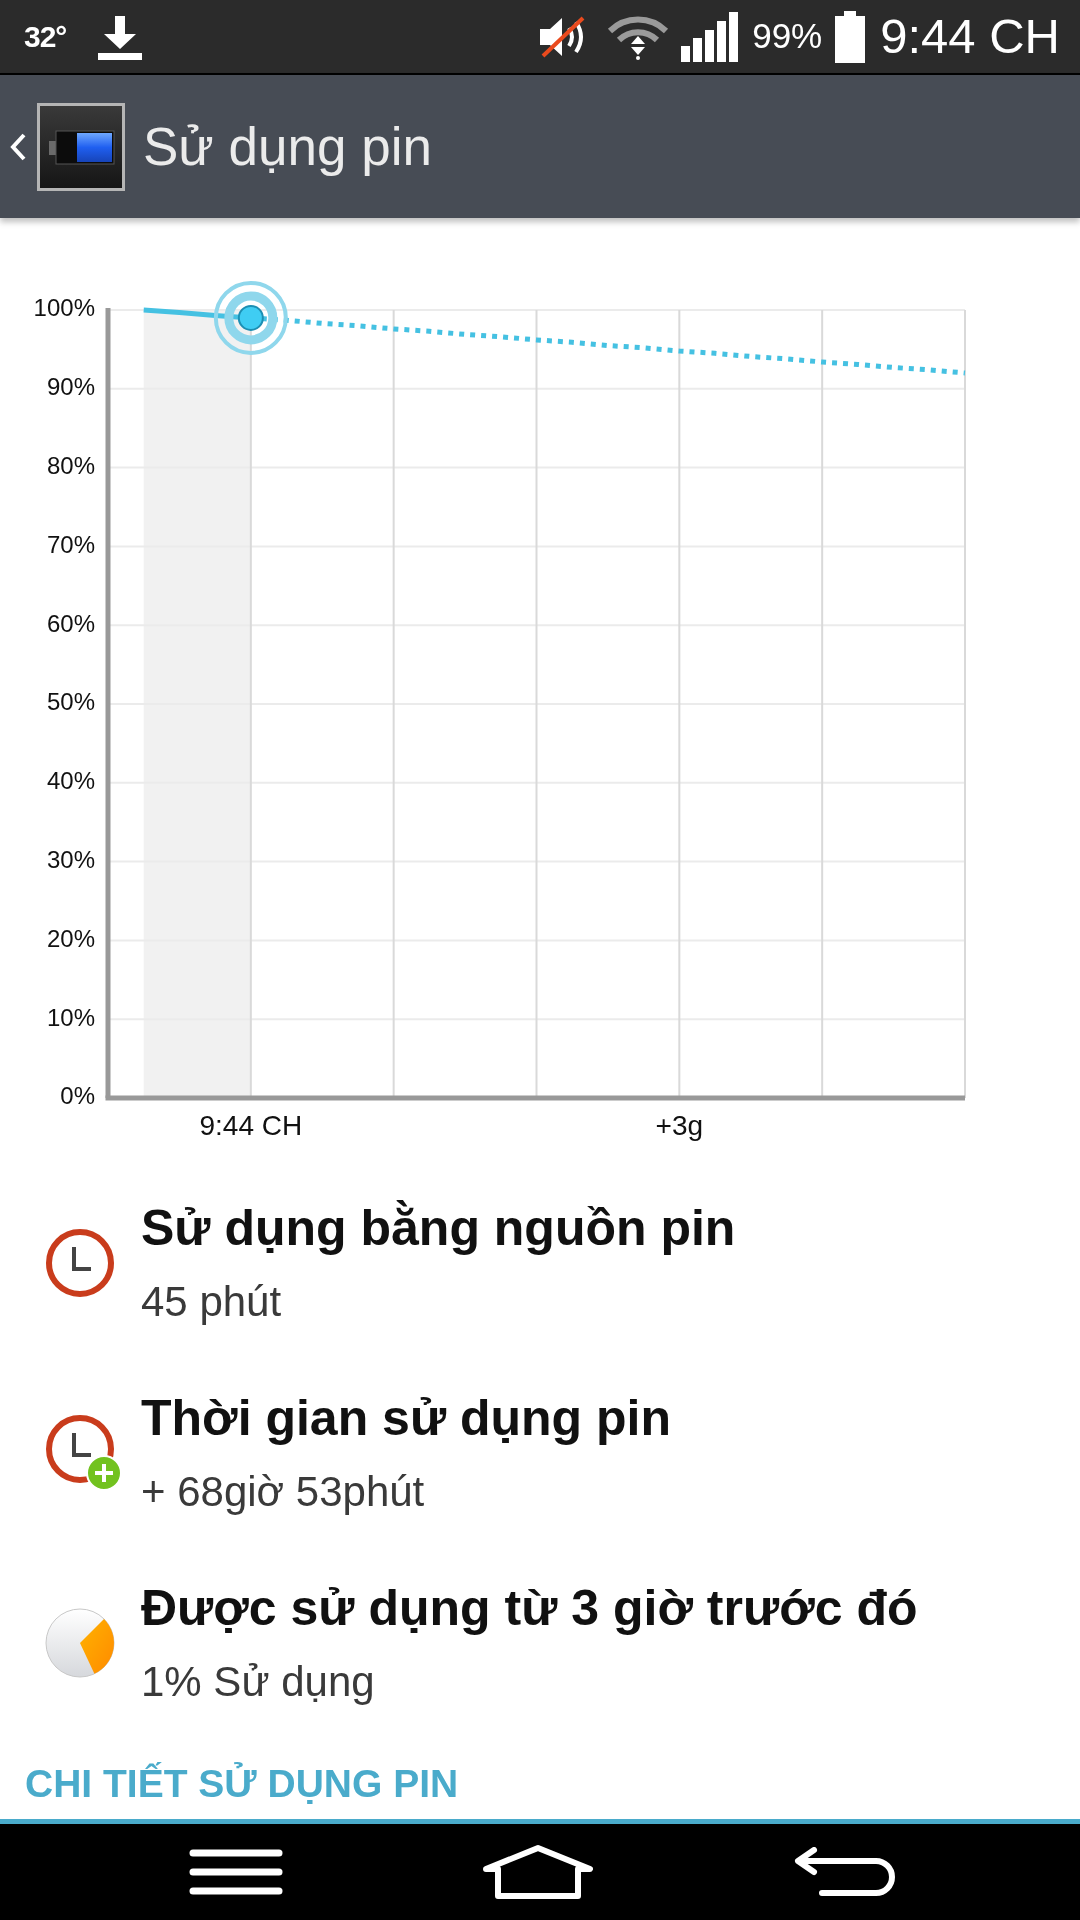  Describe the element at coordinates (283, 1492) in the screenshot. I see `stat-value: + 68giờ 53phút` at that location.